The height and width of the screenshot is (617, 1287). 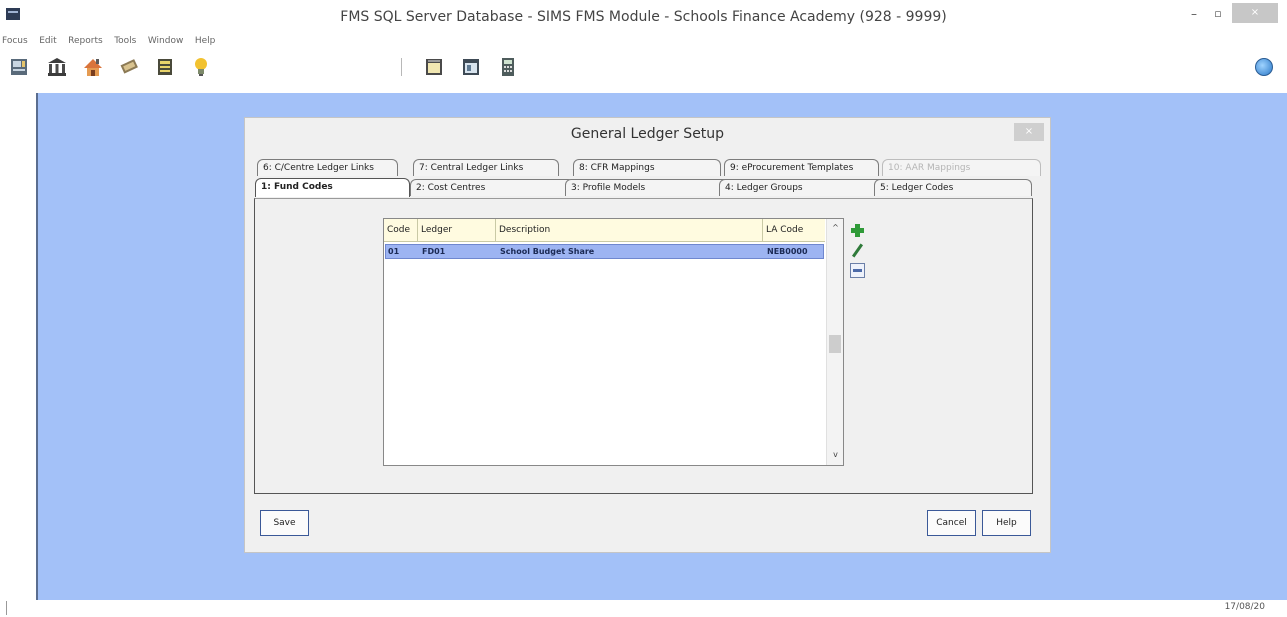 What do you see at coordinates (15, 41) in the screenshot?
I see `menu-focus: Focus` at bounding box center [15, 41].